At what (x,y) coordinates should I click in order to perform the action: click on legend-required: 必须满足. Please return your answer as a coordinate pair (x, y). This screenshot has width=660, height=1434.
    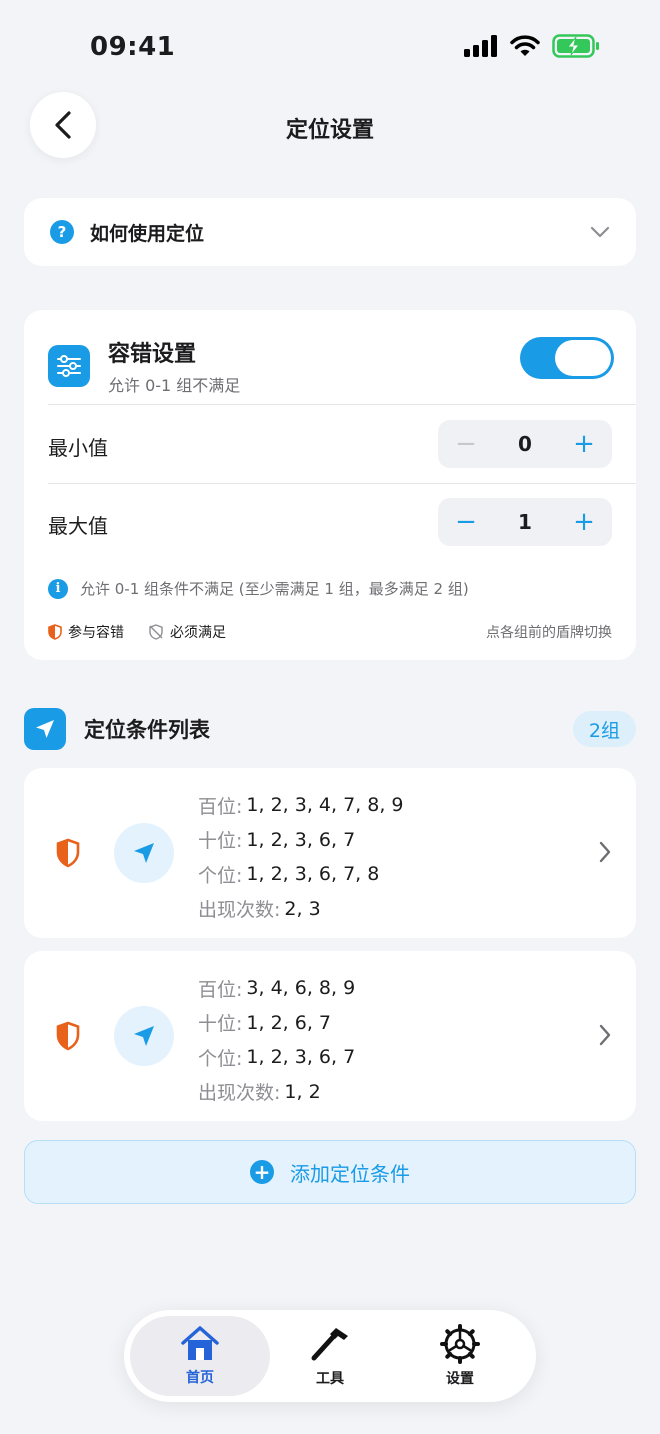
    Looking at the image, I should click on (187, 632).